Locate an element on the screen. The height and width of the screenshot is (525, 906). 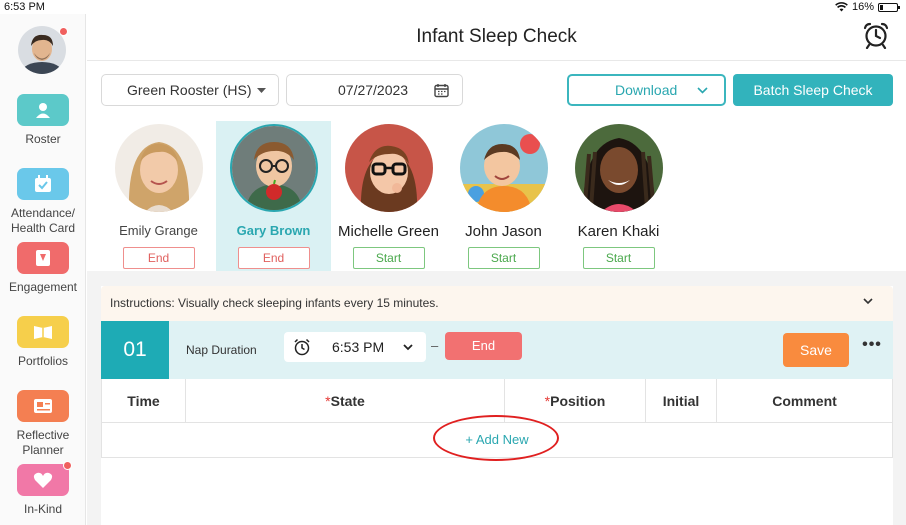
user-avatar is located at coordinates (43, 50).